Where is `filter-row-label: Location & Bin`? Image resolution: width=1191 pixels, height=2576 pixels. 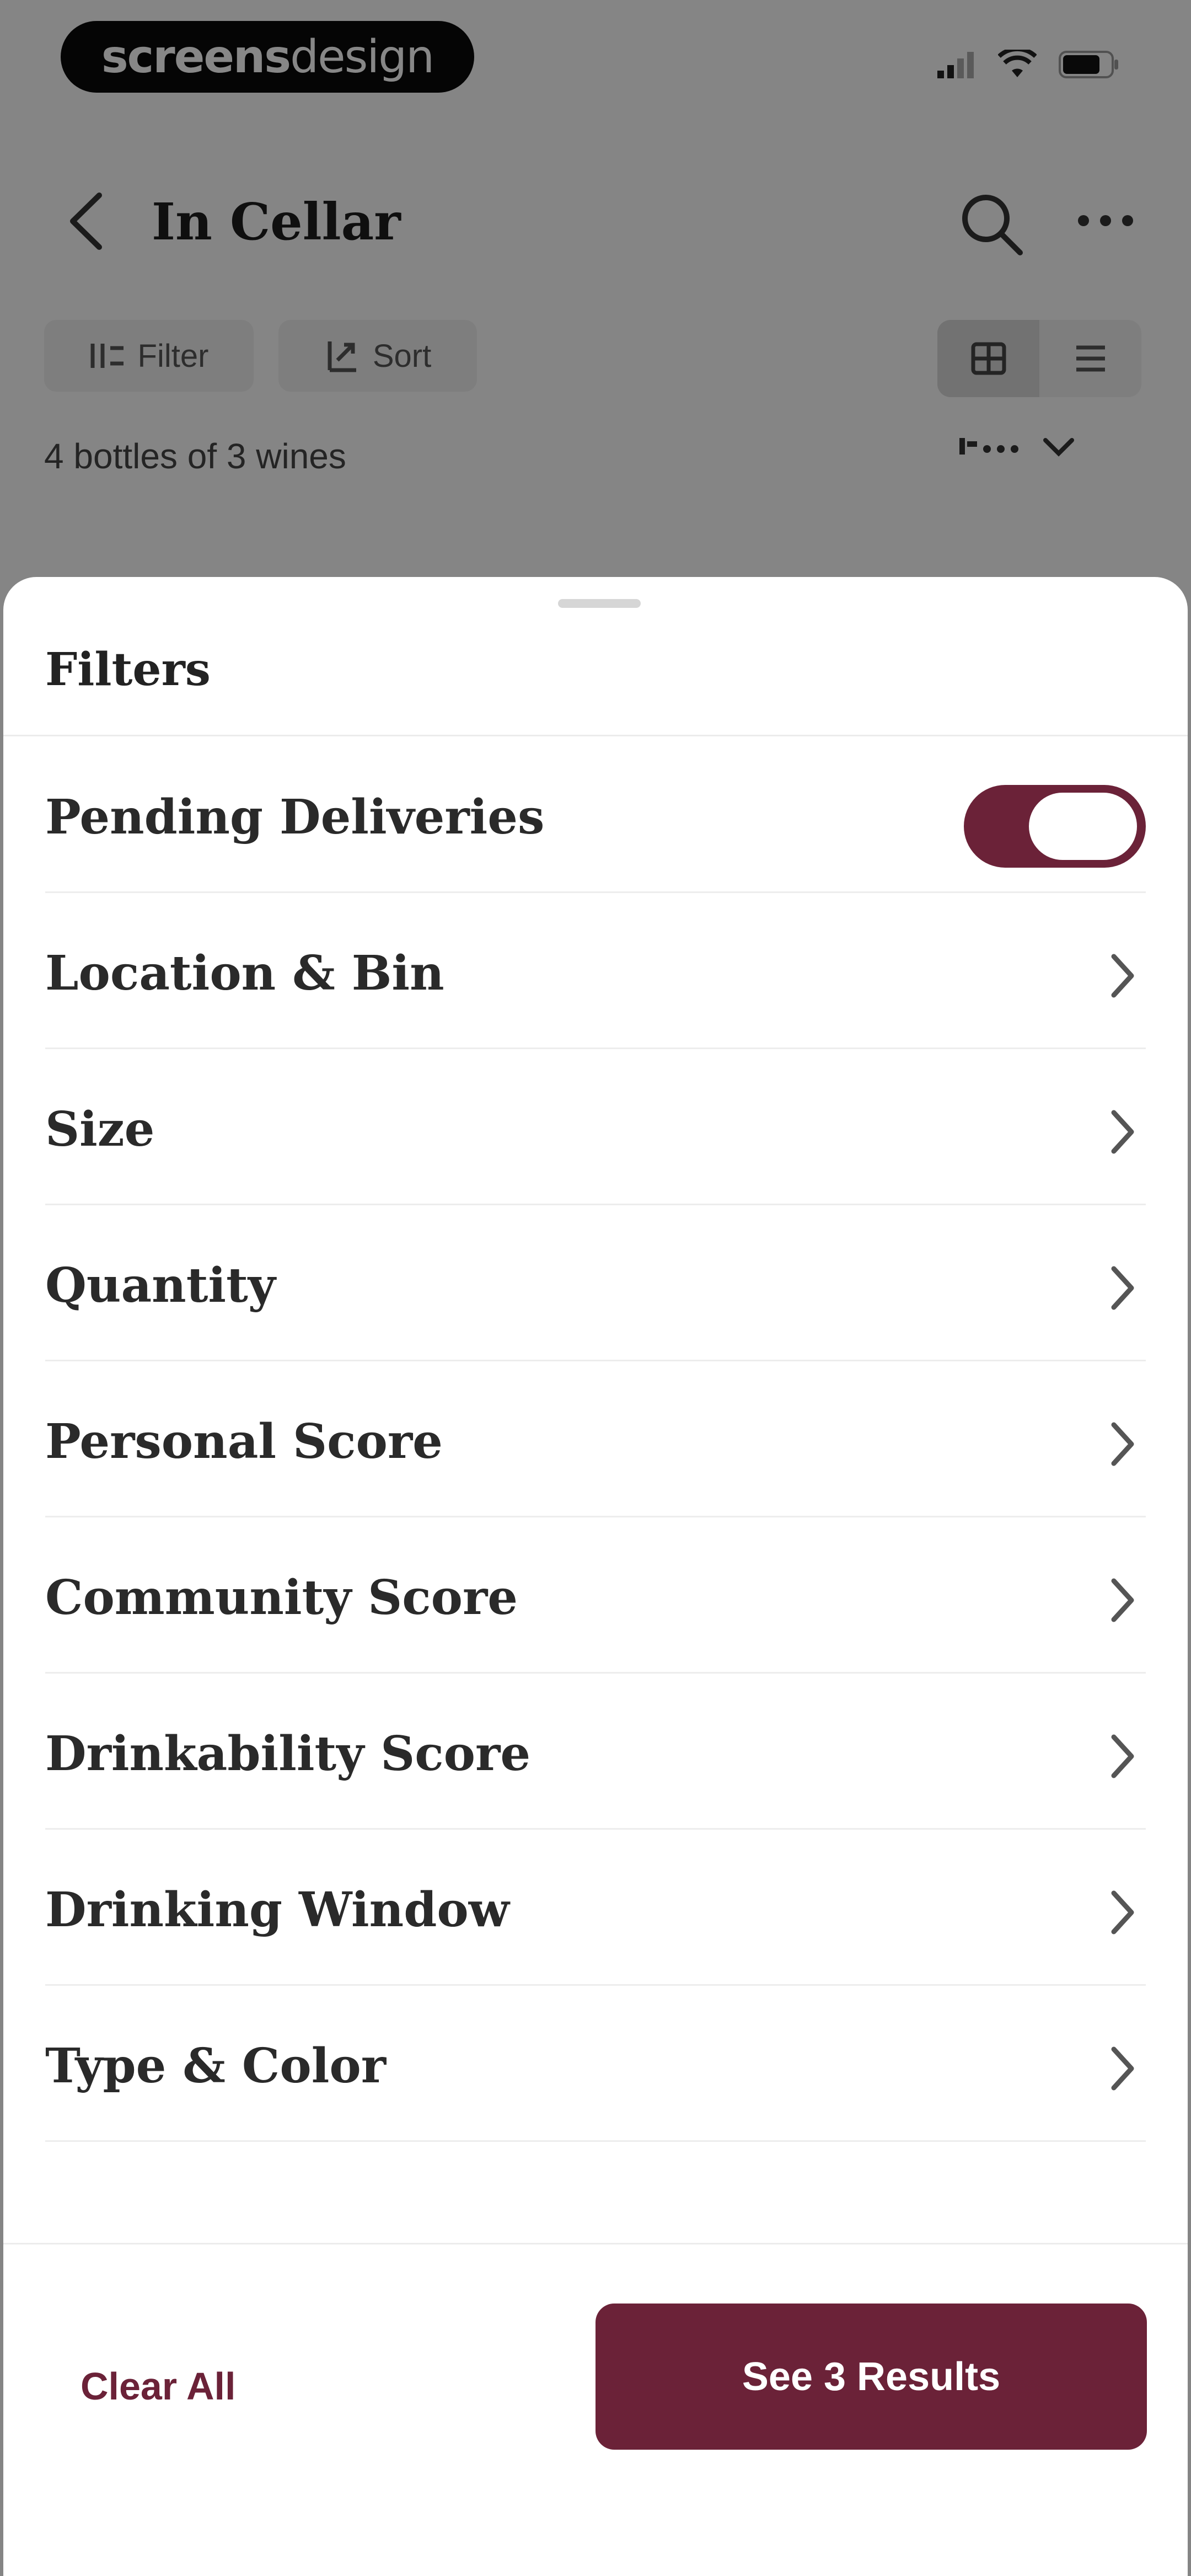
filter-row-label: Location & Bin is located at coordinates (244, 973).